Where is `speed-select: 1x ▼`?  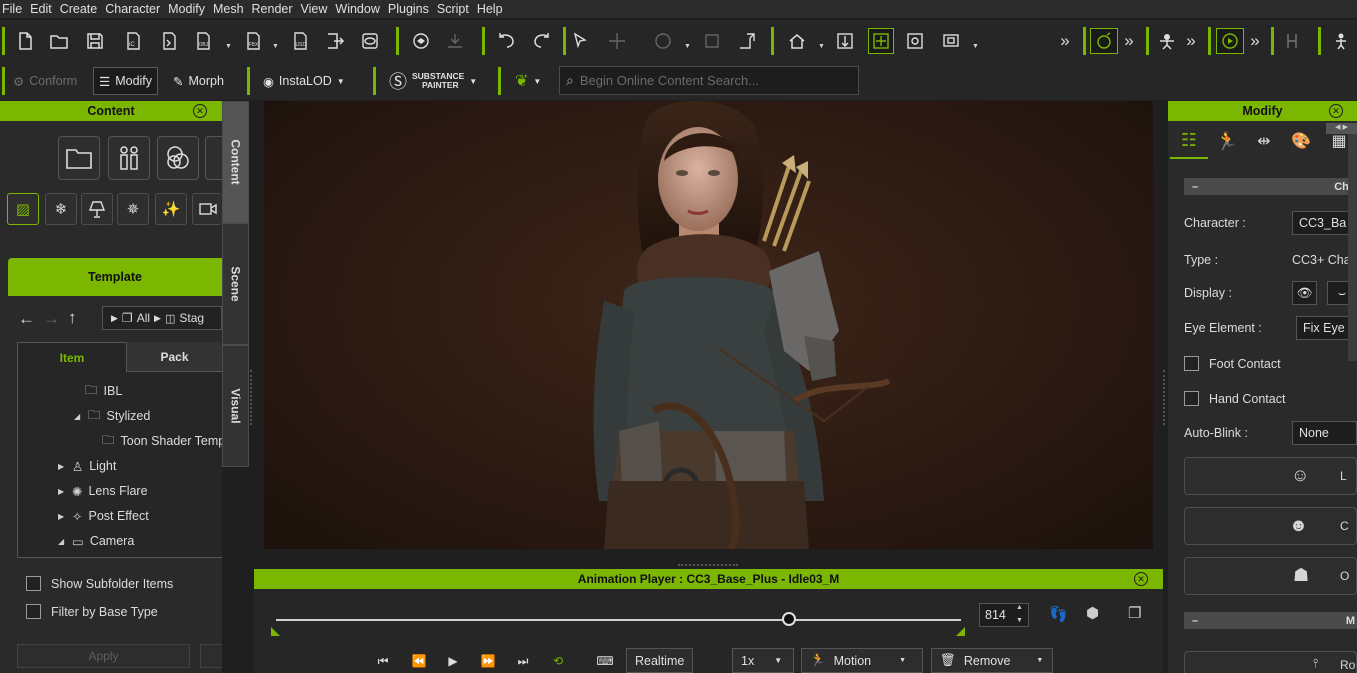
speed-select: 1x ▼ is located at coordinates (763, 660).